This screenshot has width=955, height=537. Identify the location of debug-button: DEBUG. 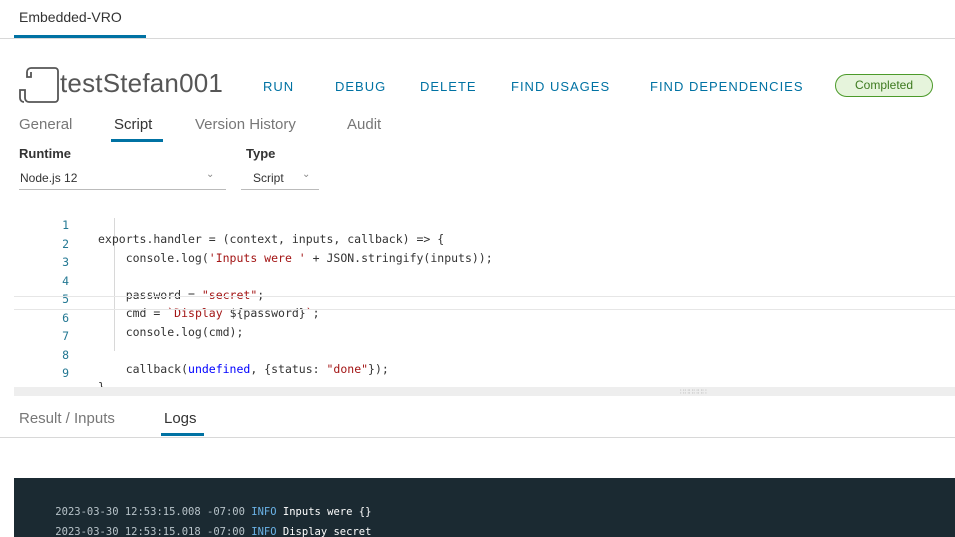
(360, 86).